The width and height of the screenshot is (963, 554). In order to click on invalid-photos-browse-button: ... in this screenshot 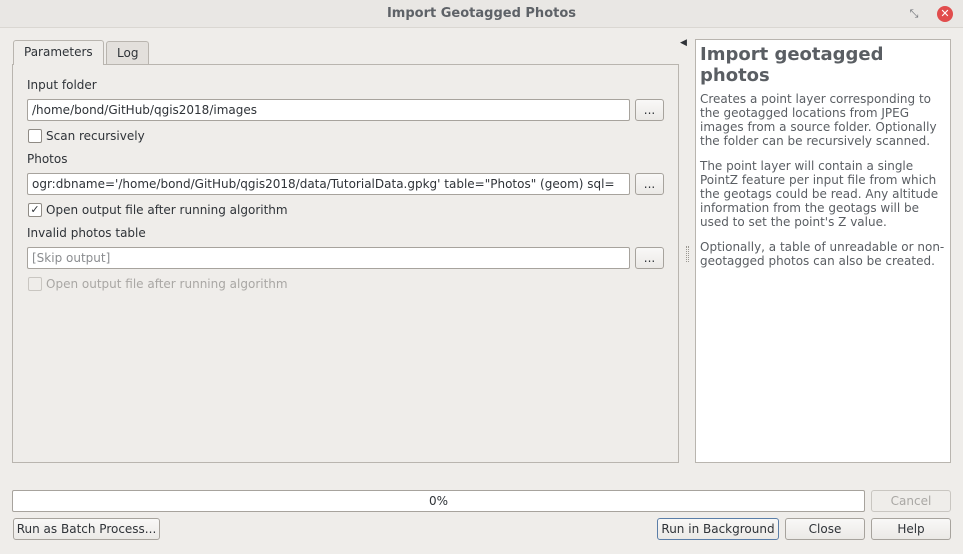, I will do `click(649, 258)`.